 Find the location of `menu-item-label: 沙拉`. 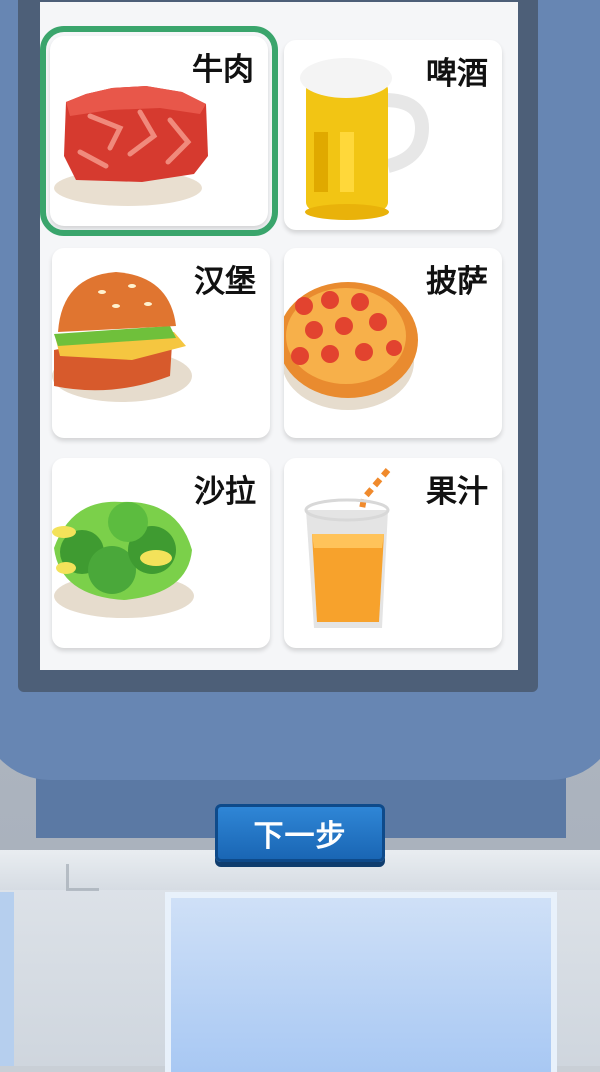

menu-item-label: 沙拉 is located at coordinates (225, 492).